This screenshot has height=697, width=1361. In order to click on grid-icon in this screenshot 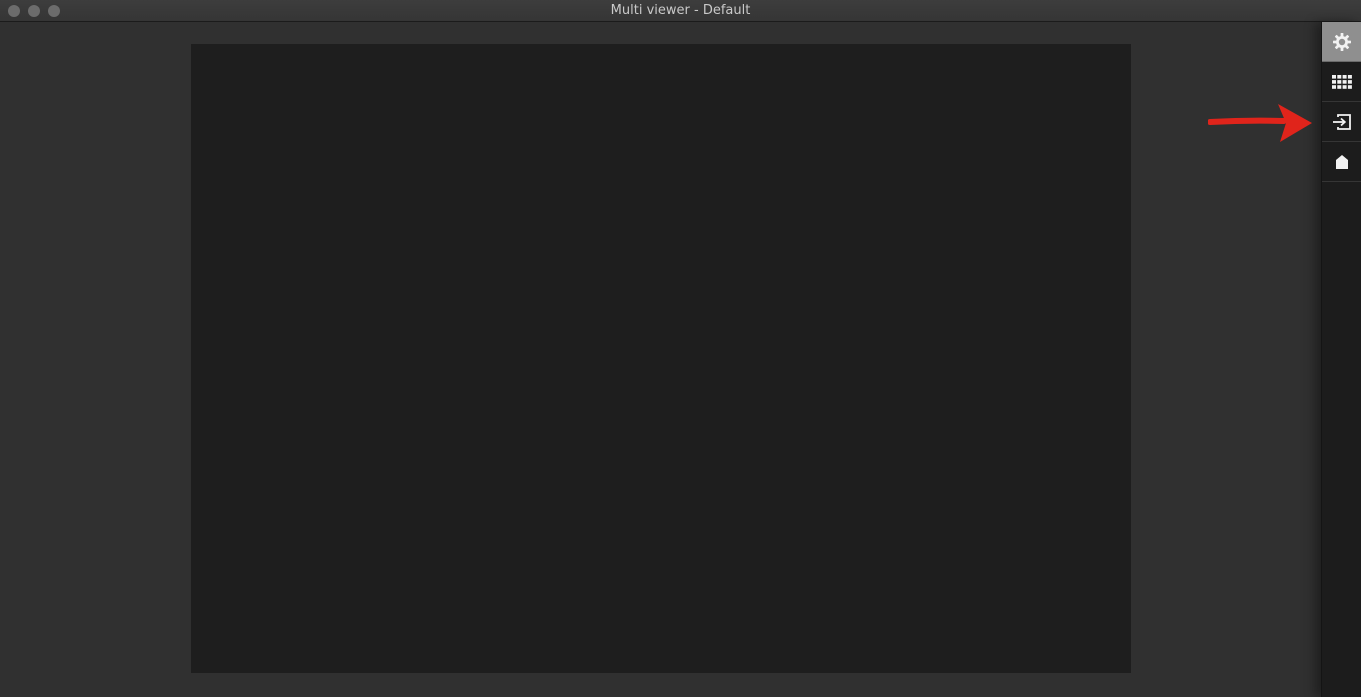, I will do `click(1341, 81)`.